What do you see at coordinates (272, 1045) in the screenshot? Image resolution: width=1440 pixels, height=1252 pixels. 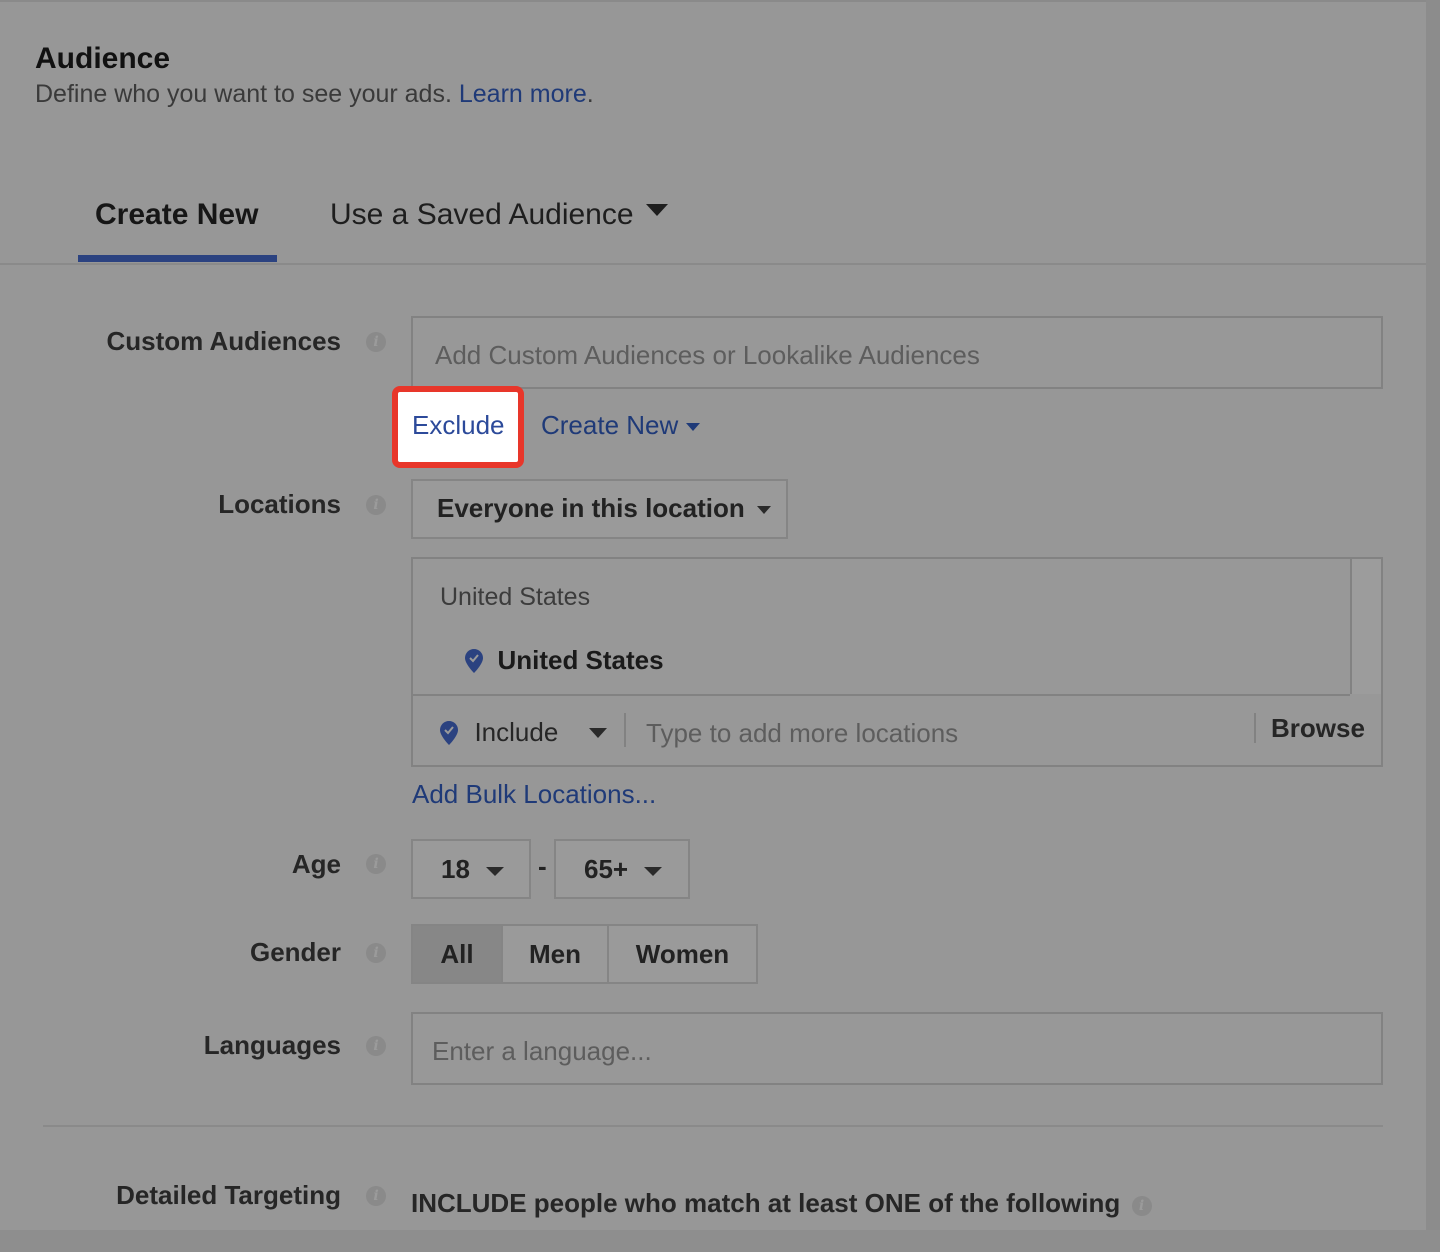 I see `languages-label: Languages` at bounding box center [272, 1045].